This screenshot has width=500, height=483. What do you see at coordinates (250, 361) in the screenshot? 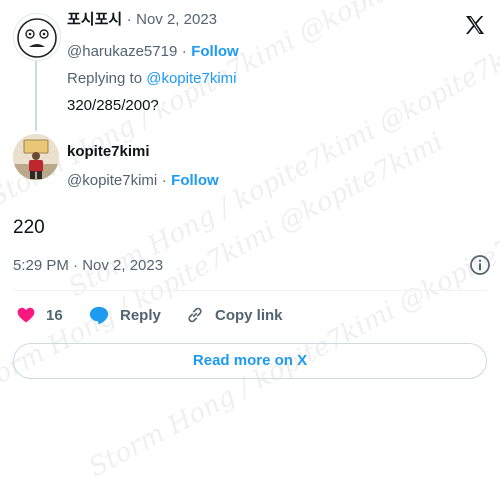
I see `read-more-button: Read more on X` at bounding box center [250, 361].